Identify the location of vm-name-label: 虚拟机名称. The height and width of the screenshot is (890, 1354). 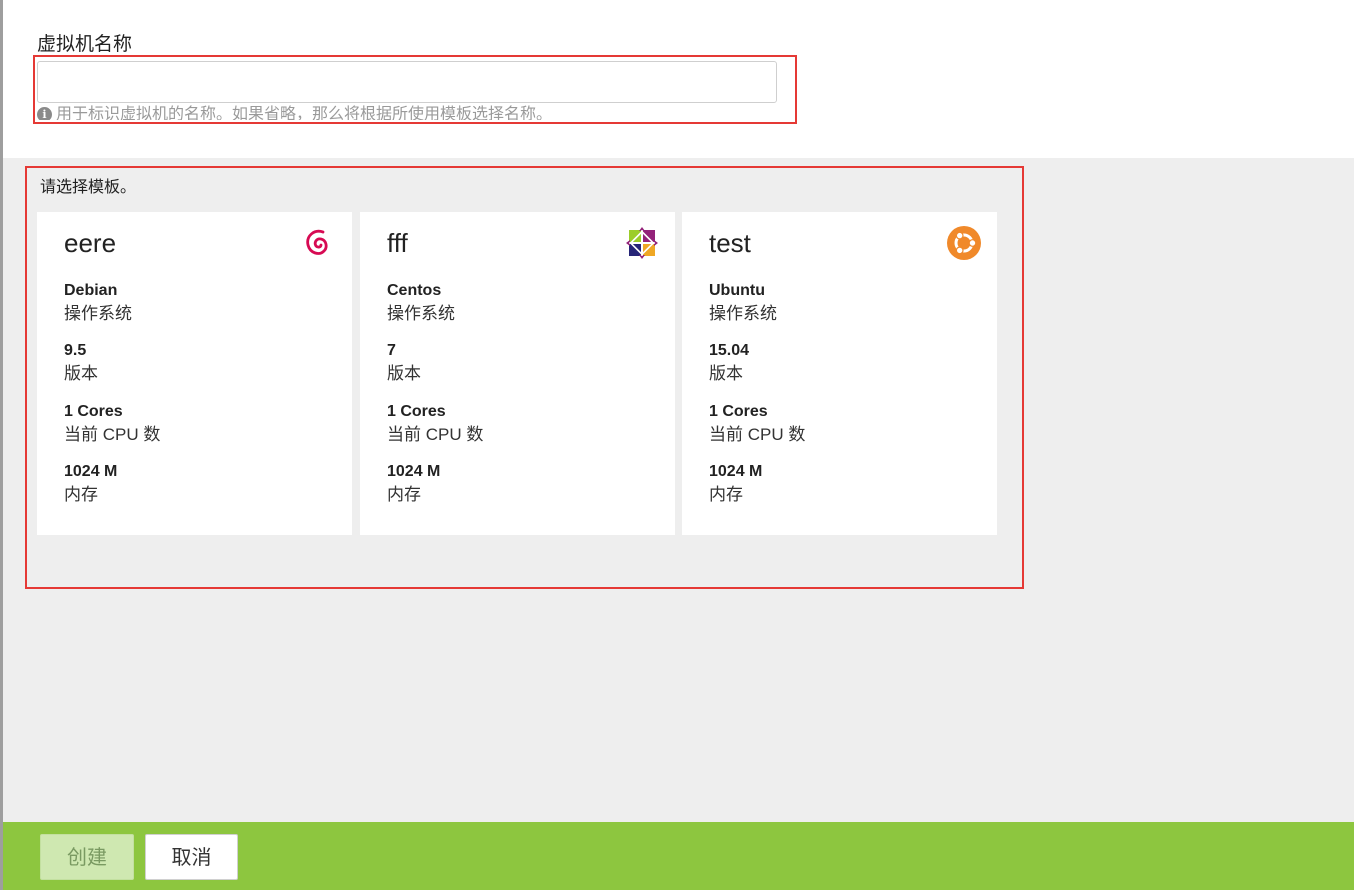
(85, 44).